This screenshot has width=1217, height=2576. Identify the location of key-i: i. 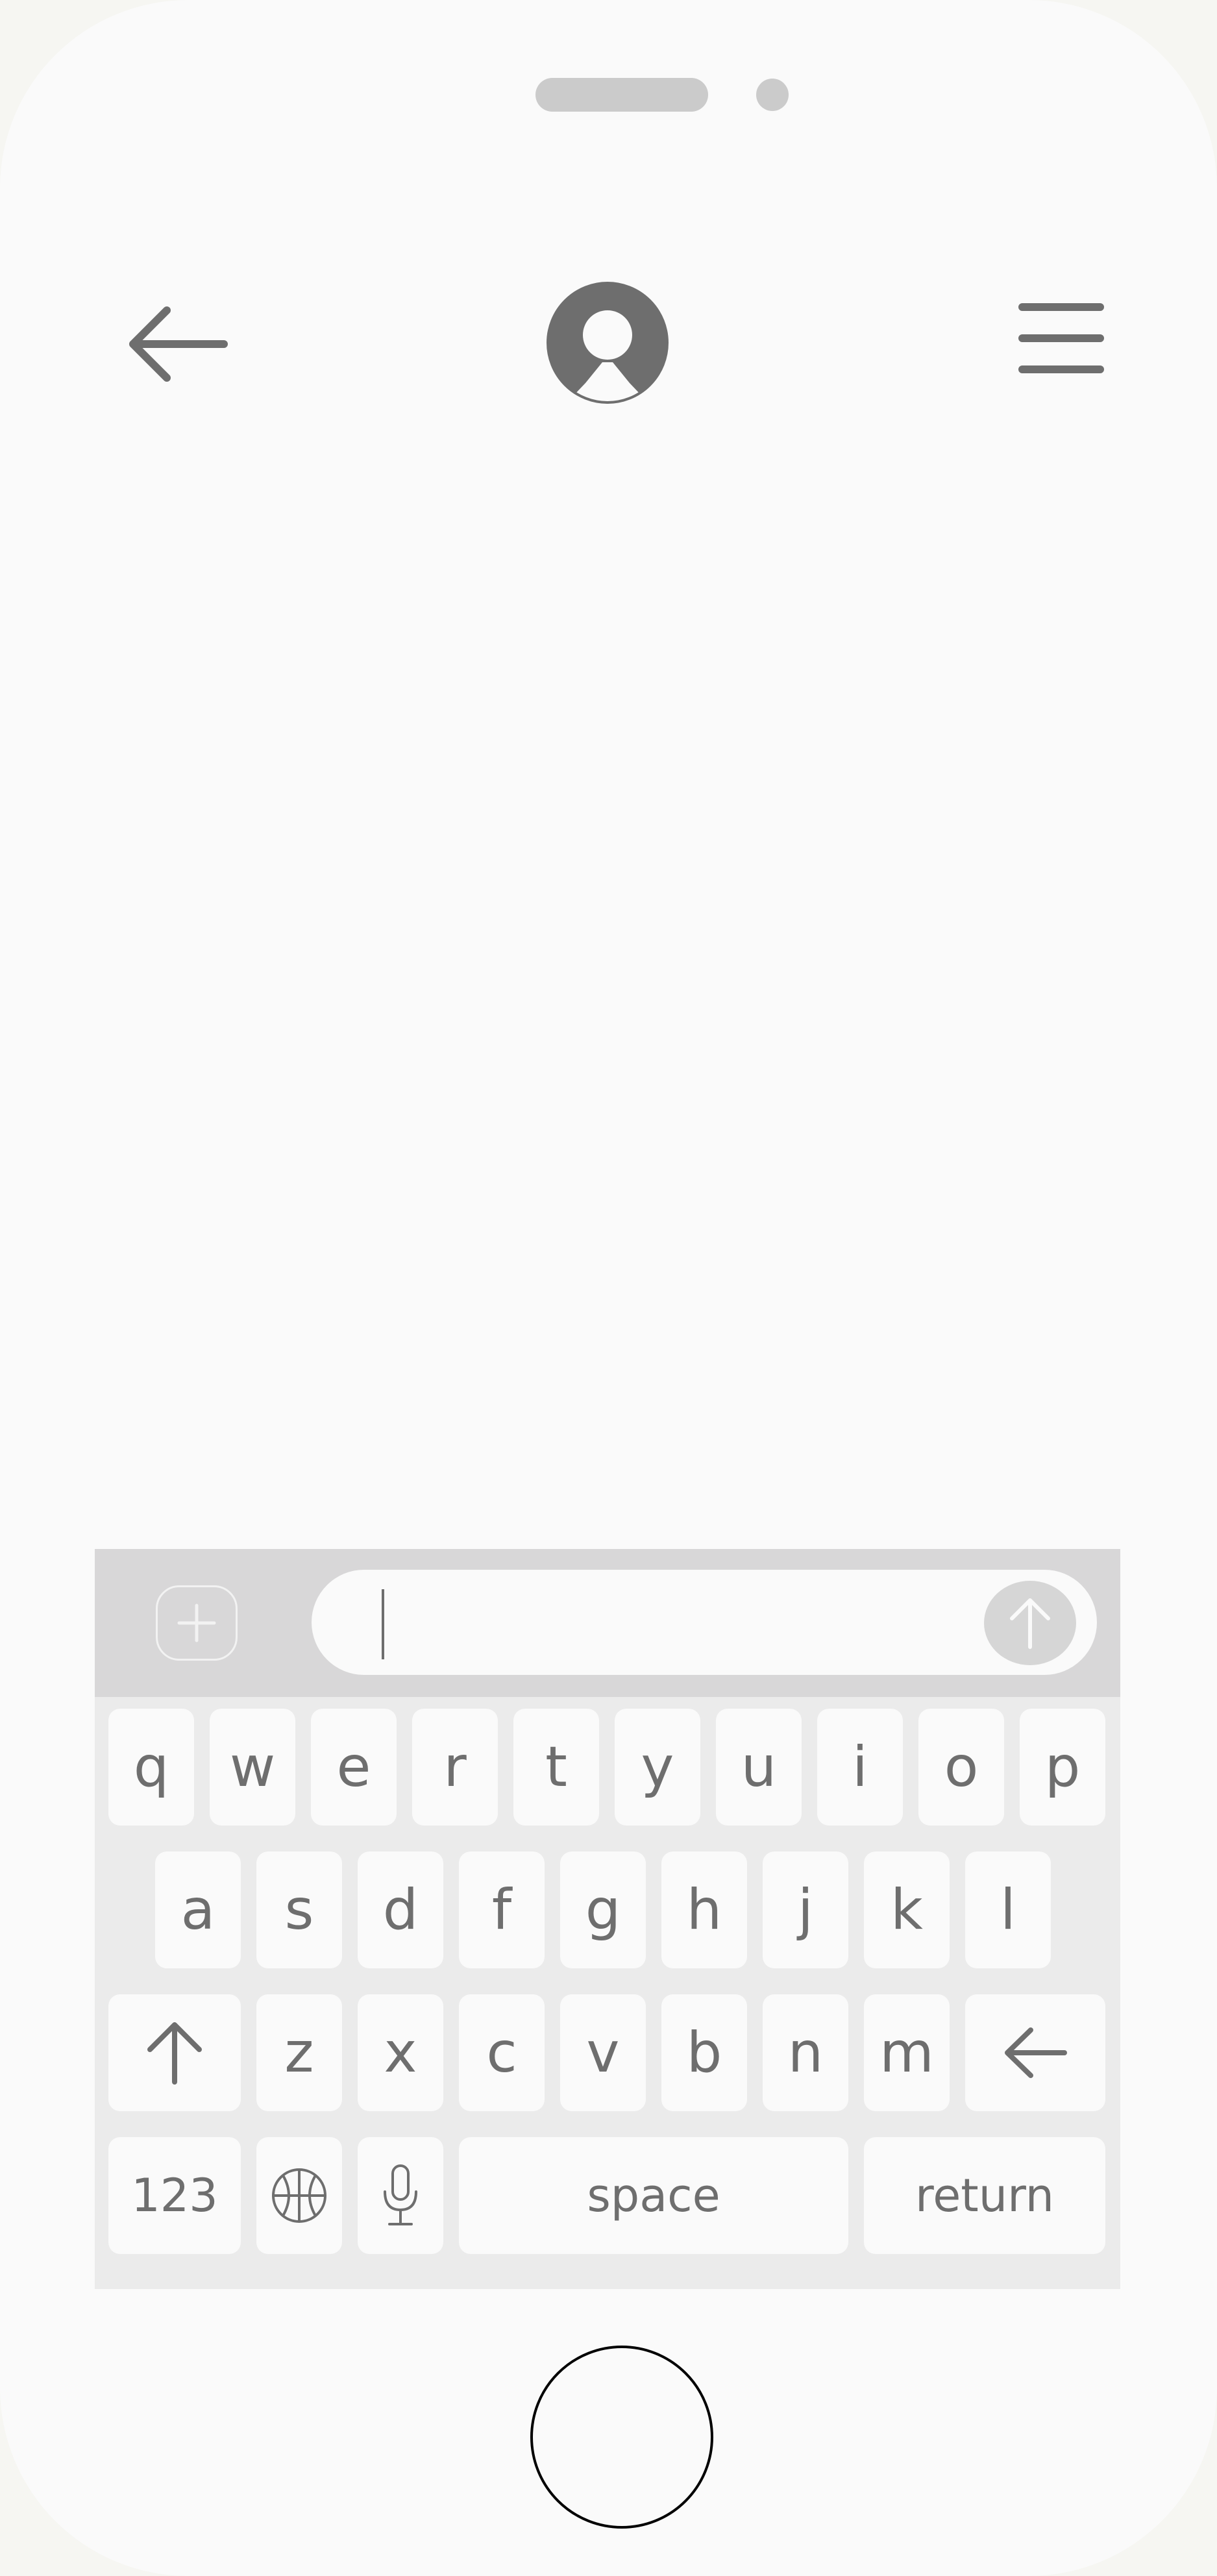
(860, 1767).